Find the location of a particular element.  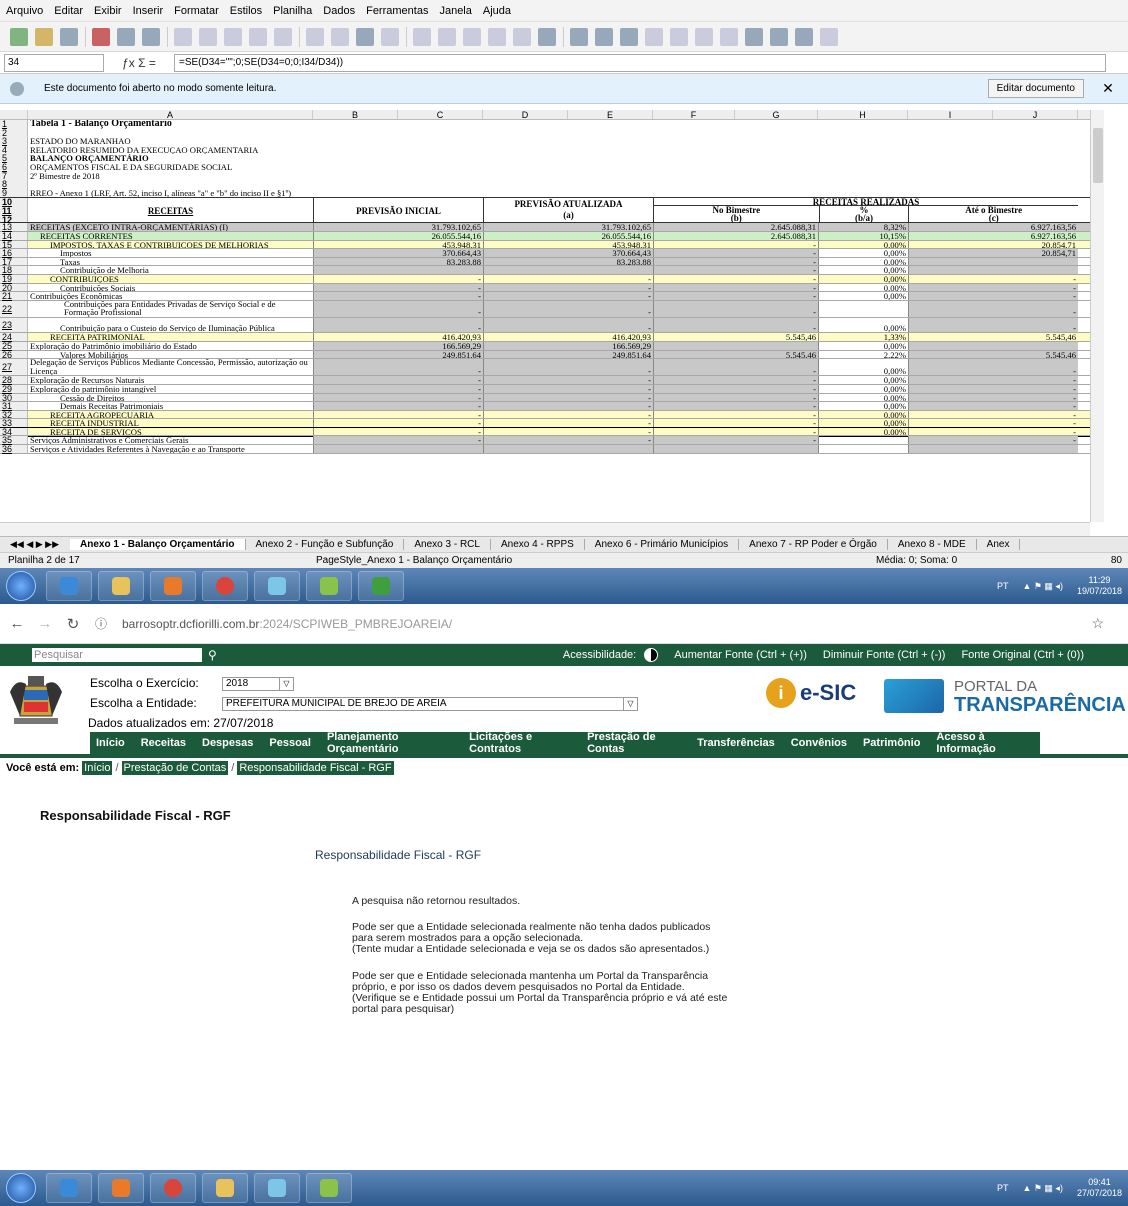

breadcrumb-inicio: Início is located at coordinates (97, 768).